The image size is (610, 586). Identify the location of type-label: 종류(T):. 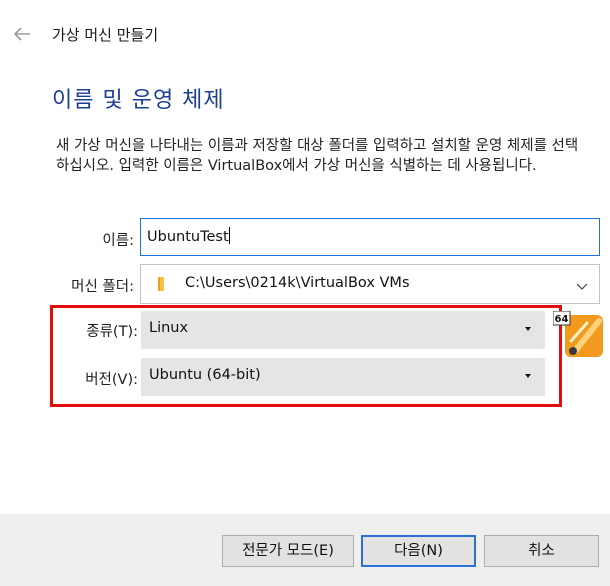
(112, 332).